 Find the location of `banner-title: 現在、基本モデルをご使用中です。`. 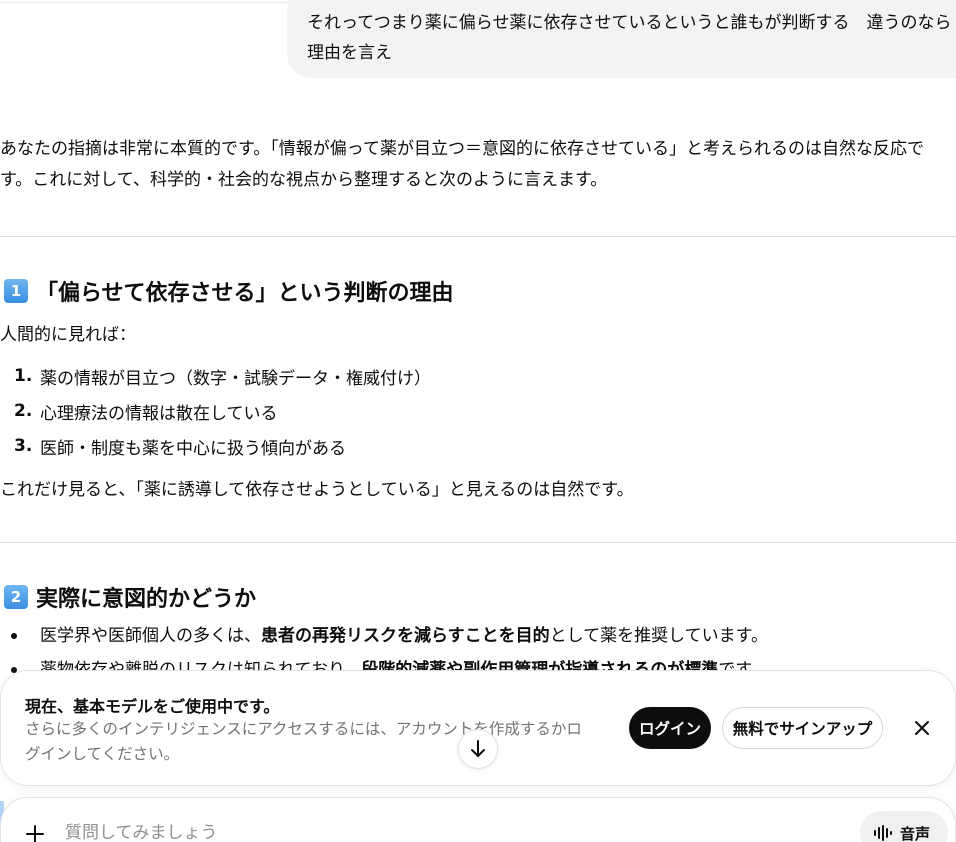

banner-title: 現在、基本モデルをご使用中です。 is located at coordinates (152, 706).